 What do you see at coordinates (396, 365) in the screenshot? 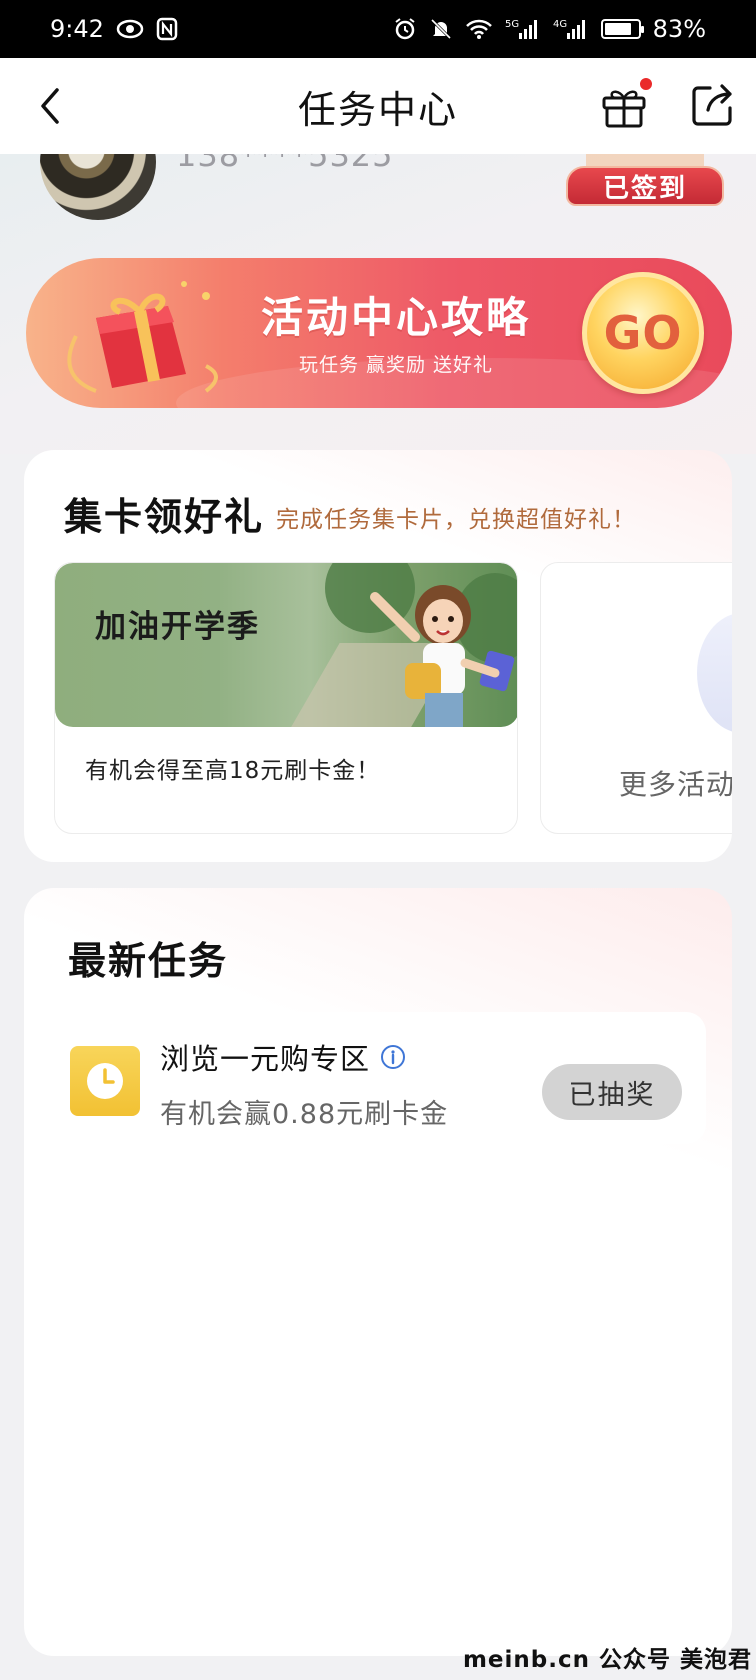
I see `banner-subtitle: 玩任务 赢奖励 送好礼` at bounding box center [396, 365].